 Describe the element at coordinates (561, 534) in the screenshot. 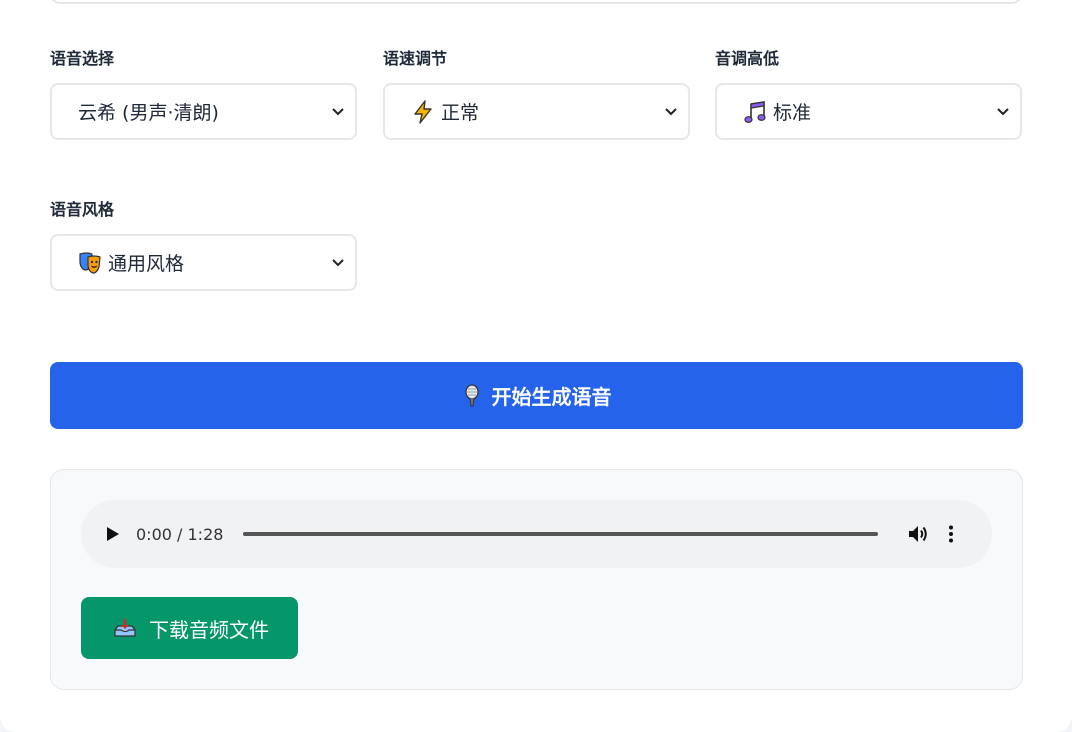

I see `audio-seek-bar` at that location.